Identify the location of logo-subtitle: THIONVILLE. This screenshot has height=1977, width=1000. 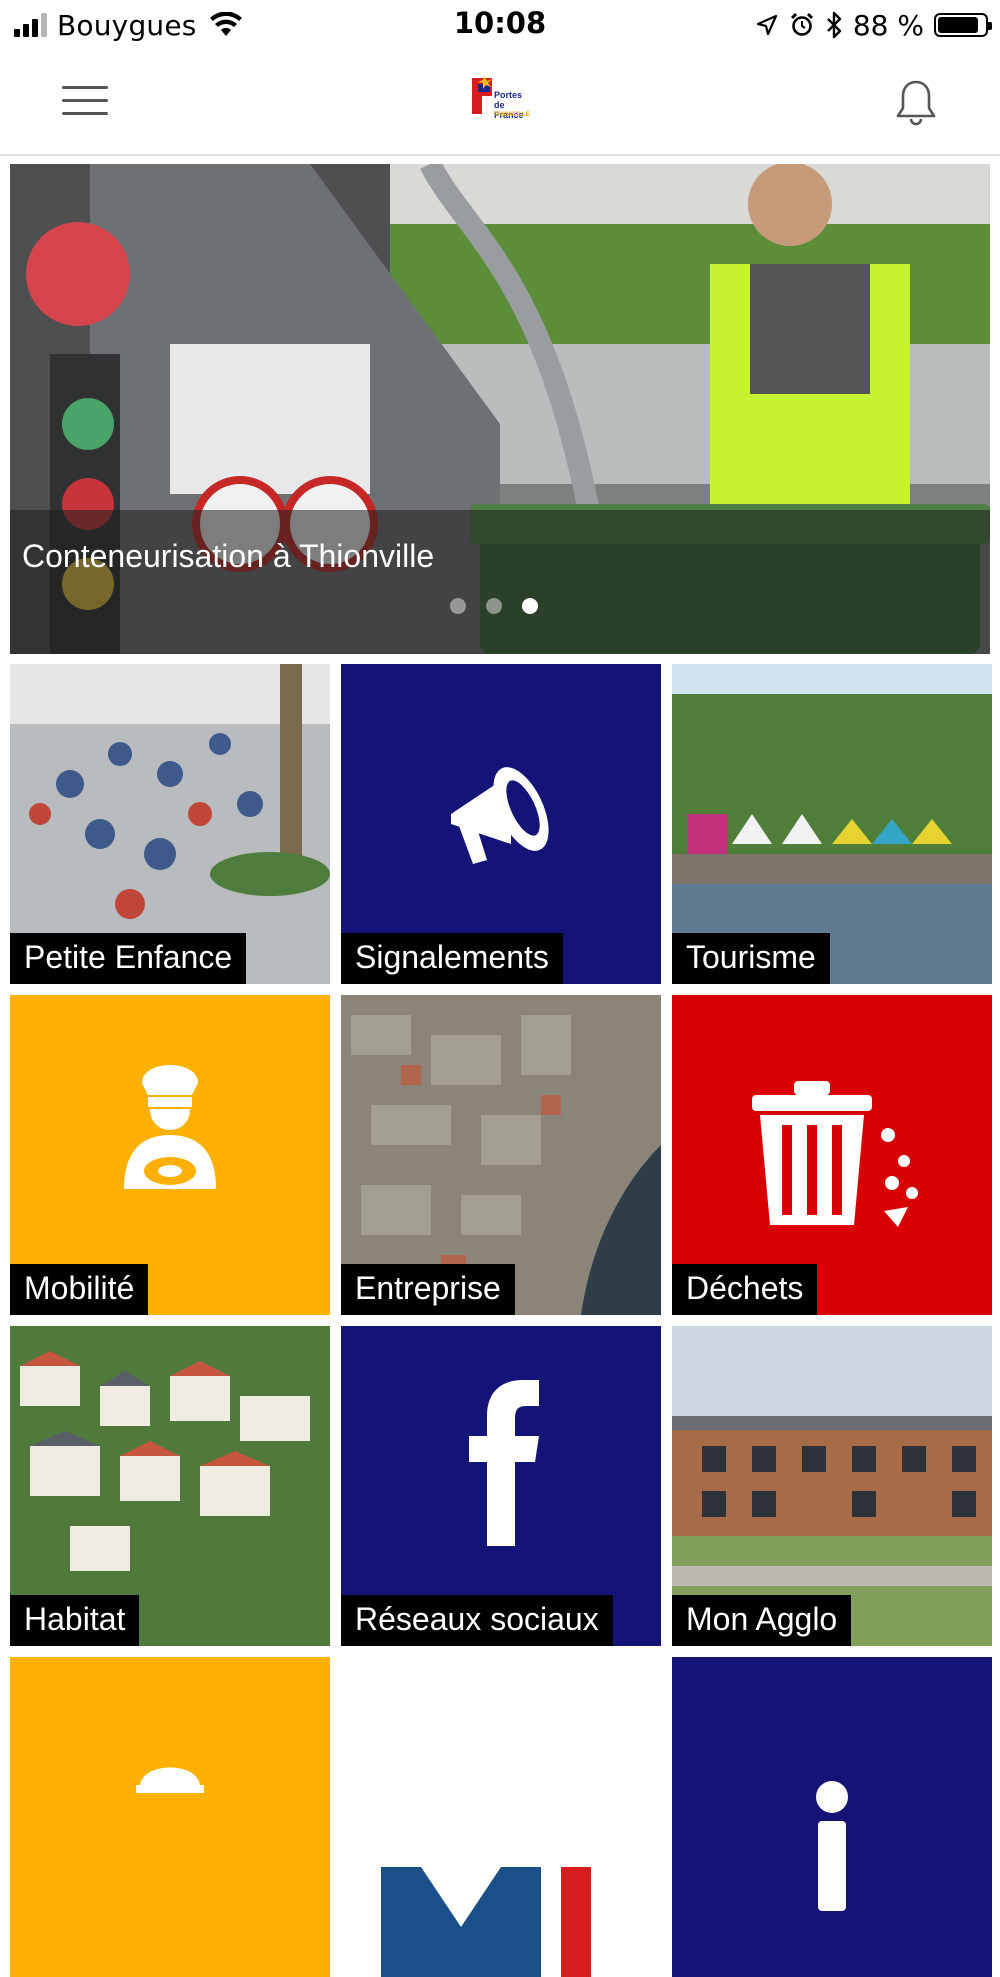
(512, 115).